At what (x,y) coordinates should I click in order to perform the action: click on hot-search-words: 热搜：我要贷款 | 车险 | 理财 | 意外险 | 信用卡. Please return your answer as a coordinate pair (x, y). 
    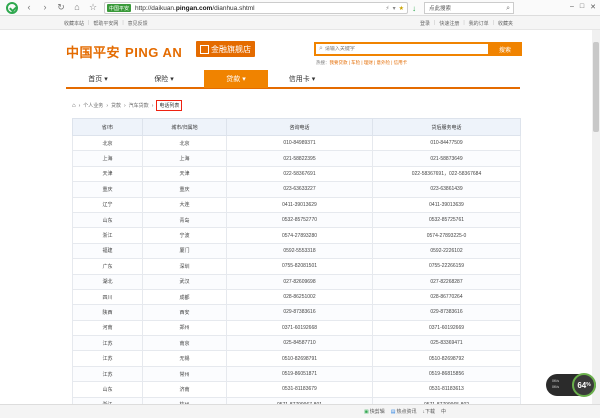
    Looking at the image, I should click on (361, 63).